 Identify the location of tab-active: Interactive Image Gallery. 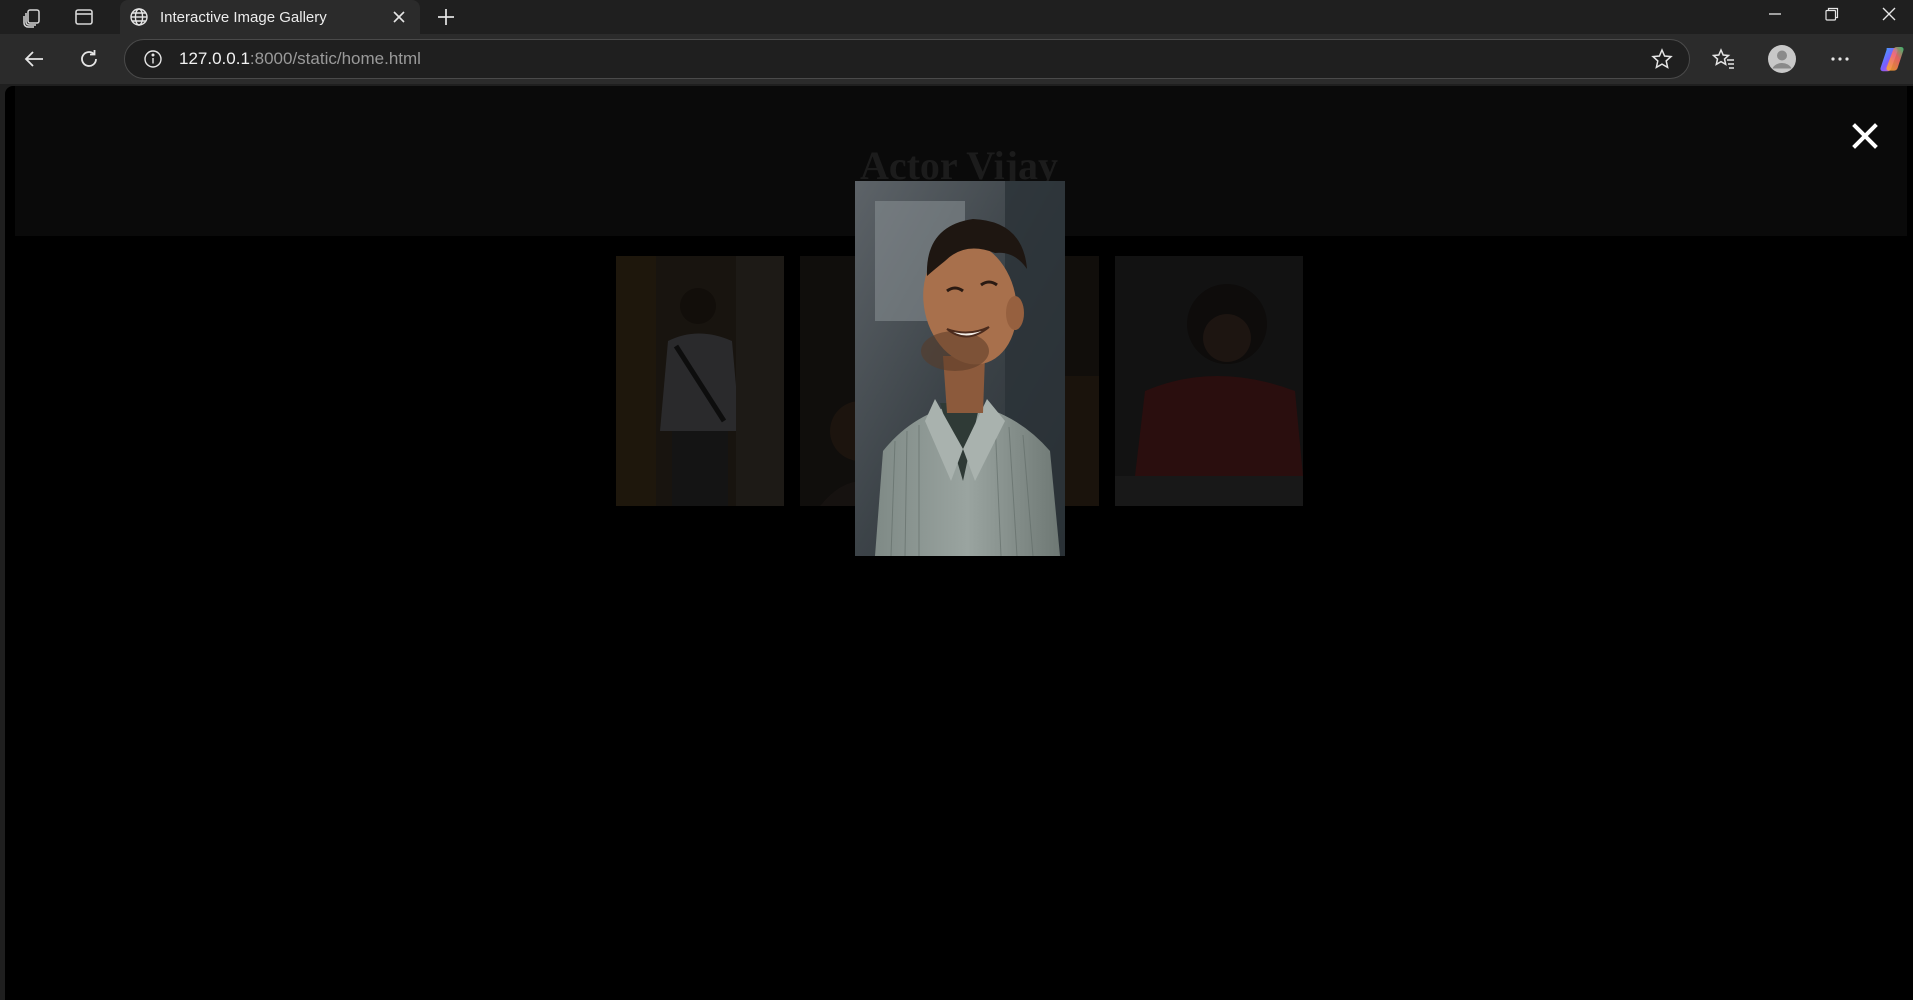
(270, 17).